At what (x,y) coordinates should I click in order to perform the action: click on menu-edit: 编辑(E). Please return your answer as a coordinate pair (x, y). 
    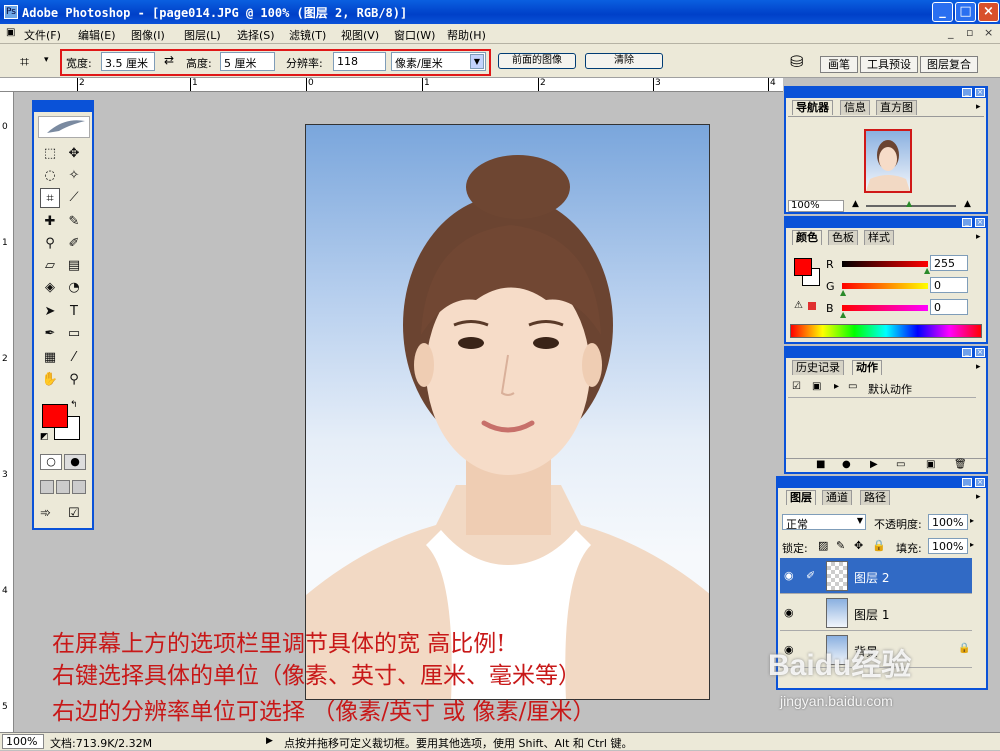
    Looking at the image, I should click on (97, 35).